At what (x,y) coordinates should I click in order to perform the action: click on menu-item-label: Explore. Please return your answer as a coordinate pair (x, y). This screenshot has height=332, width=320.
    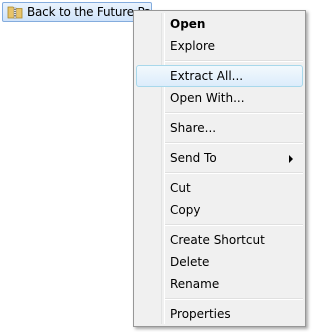
    Looking at the image, I should click on (193, 46).